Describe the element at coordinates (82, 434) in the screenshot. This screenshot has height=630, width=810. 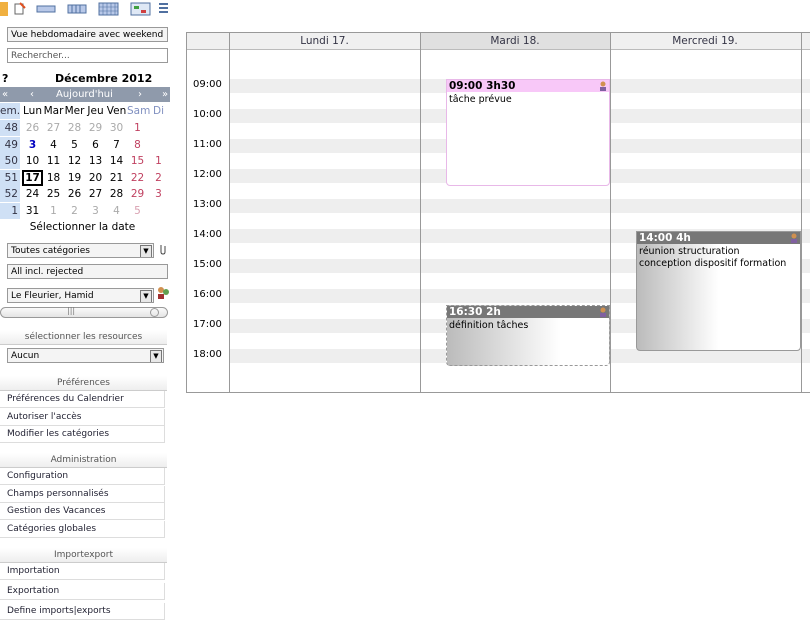
I see `sidebar-link: Modifier les catégories` at that location.